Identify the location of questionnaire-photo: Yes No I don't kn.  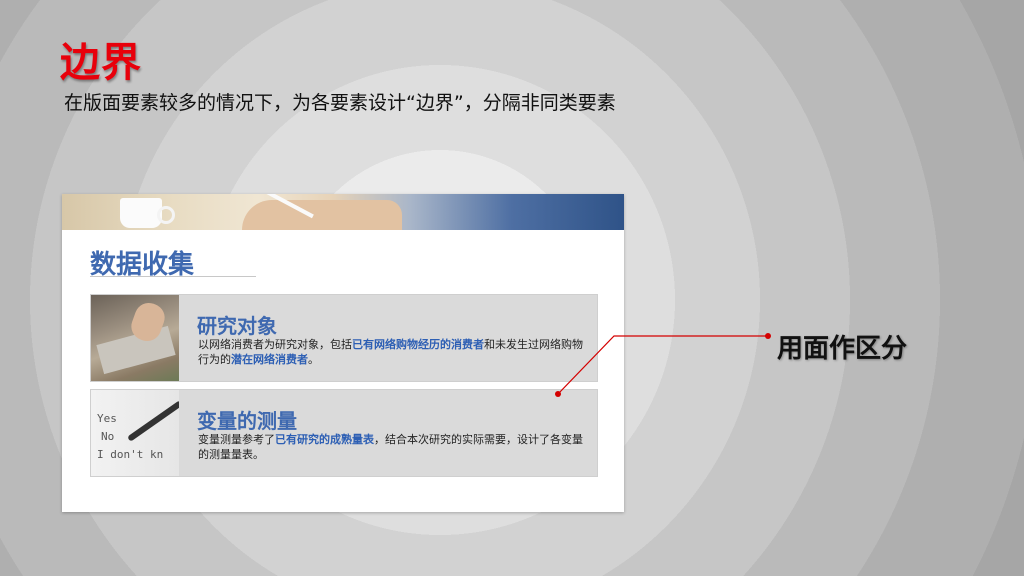
(135, 433).